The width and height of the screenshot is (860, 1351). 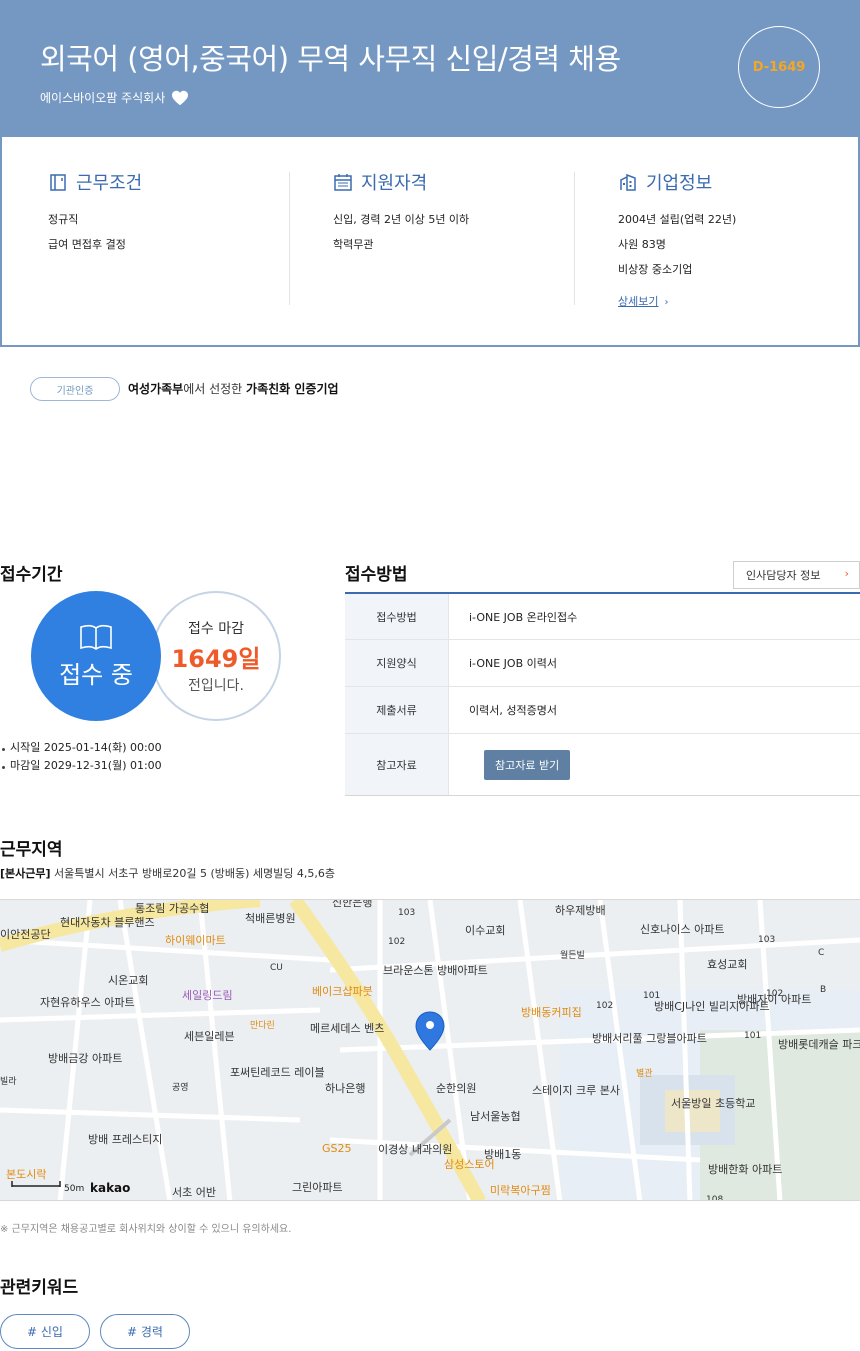 I want to click on method-title: 접수방법, so click(x=376, y=575).